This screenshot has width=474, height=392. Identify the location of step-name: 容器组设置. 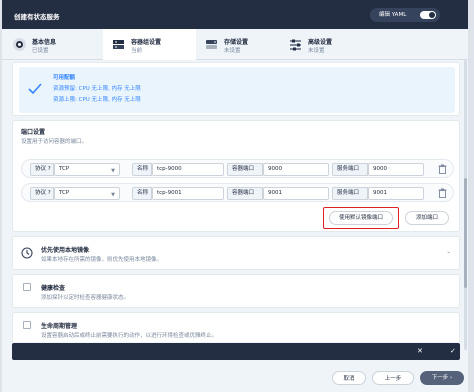
(146, 42).